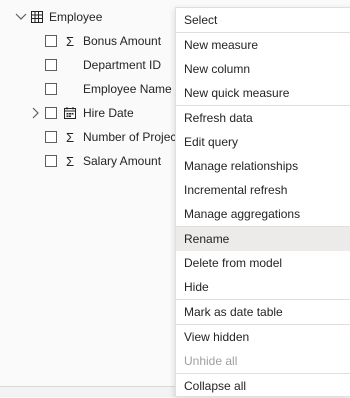  I want to click on menu-item-new-quick-measure: New quick measure, so click(263, 93).